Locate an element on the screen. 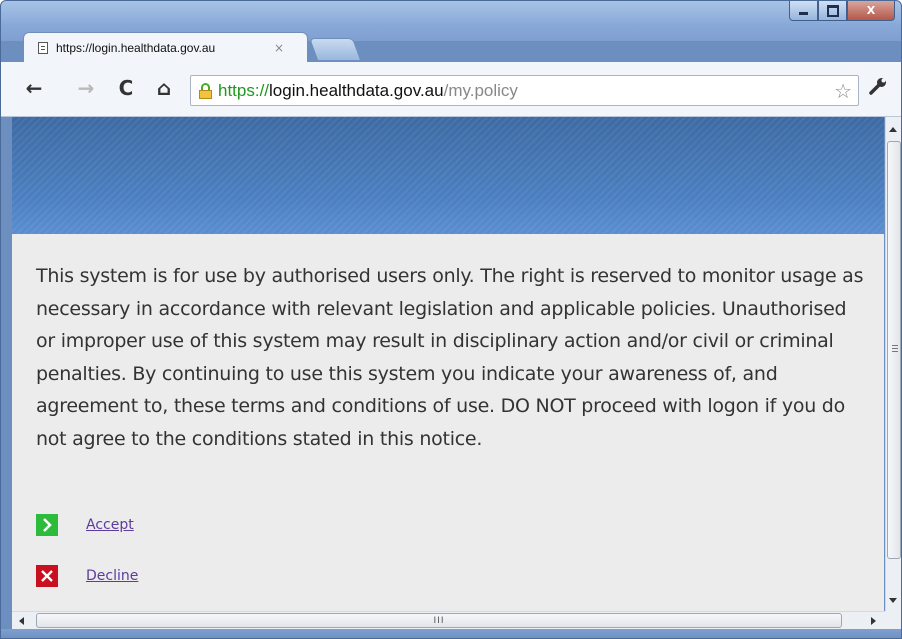 The image size is (902, 639). reload-icon: C is located at coordinates (126, 88).